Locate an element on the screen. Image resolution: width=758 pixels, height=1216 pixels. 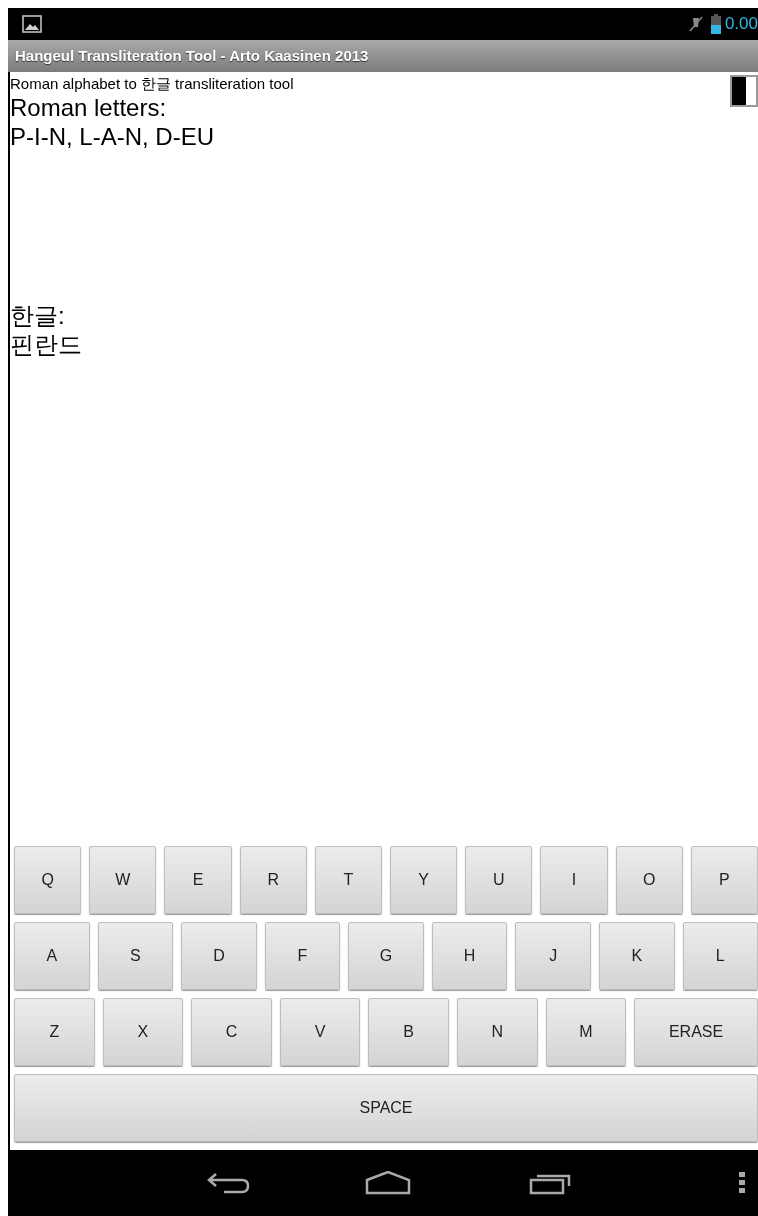
letter-key: N is located at coordinates (497, 1032).